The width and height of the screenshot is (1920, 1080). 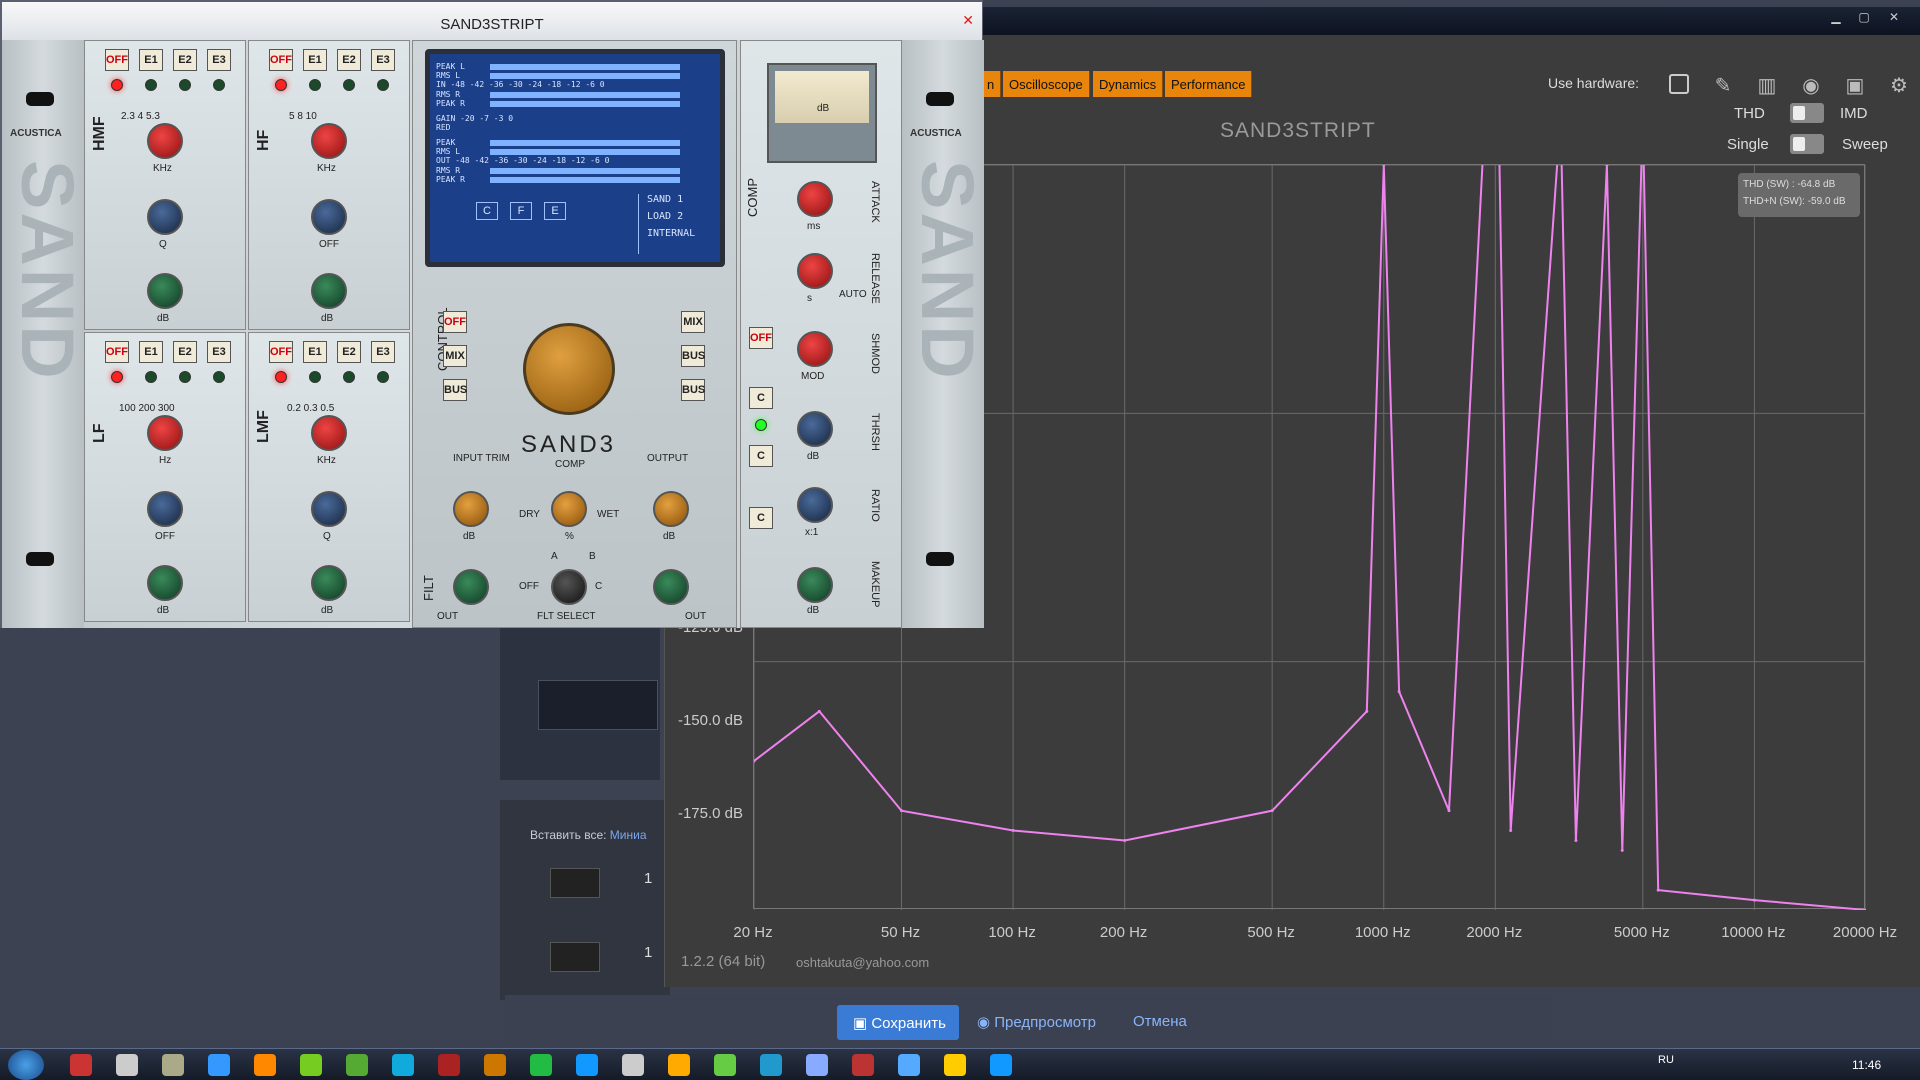 What do you see at coordinates (815, 429) in the screenshot?
I see `threshold-knob` at bounding box center [815, 429].